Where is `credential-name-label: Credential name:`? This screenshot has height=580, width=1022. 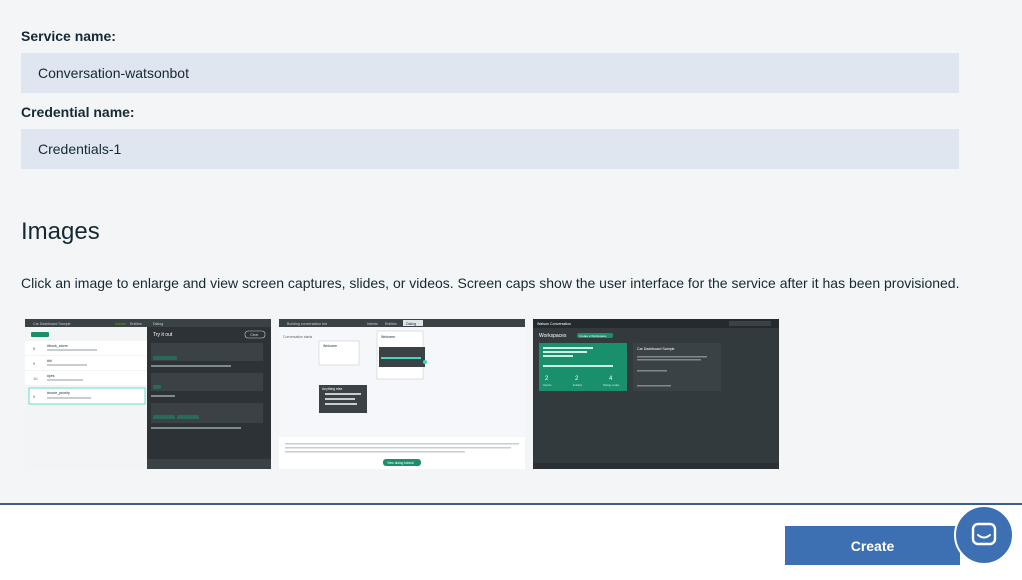
credential-name-label: Credential name: is located at coordinates (78, 112).